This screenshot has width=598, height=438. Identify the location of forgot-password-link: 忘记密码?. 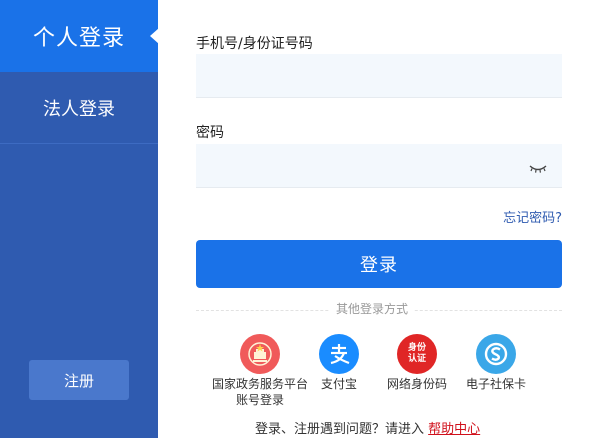
(532, 216).